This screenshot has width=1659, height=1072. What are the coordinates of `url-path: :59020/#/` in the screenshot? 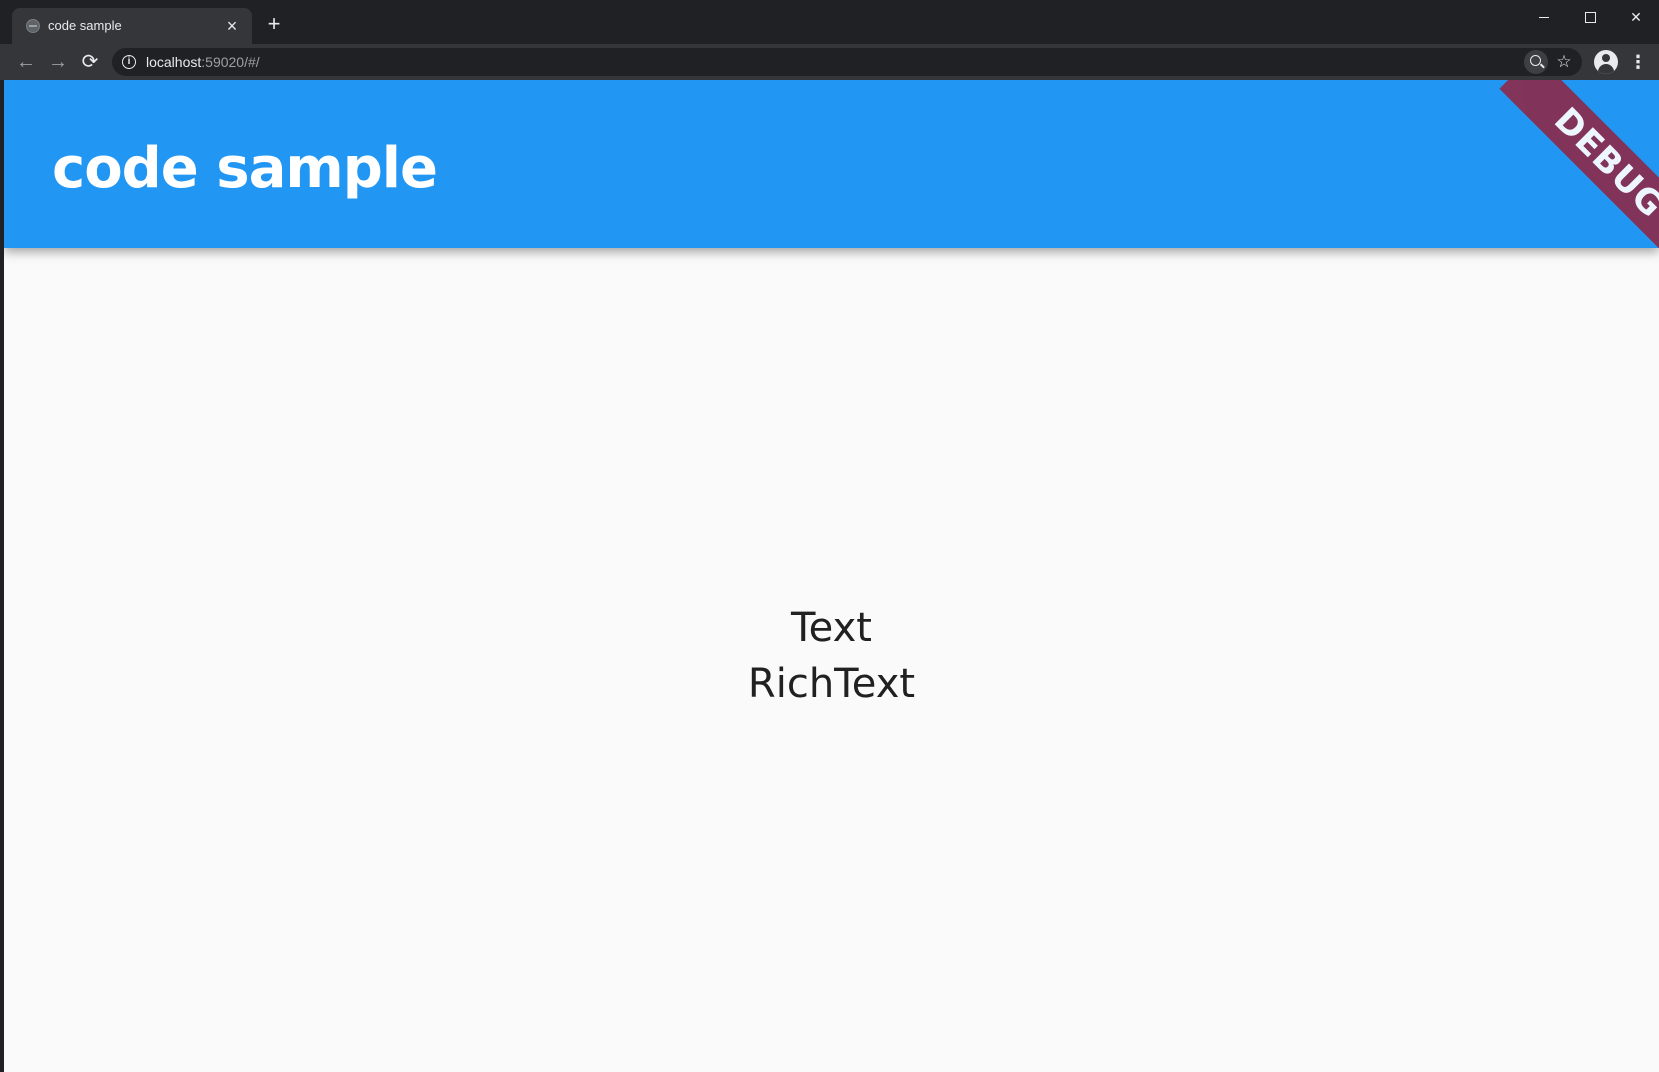 It's located at (230, 62).